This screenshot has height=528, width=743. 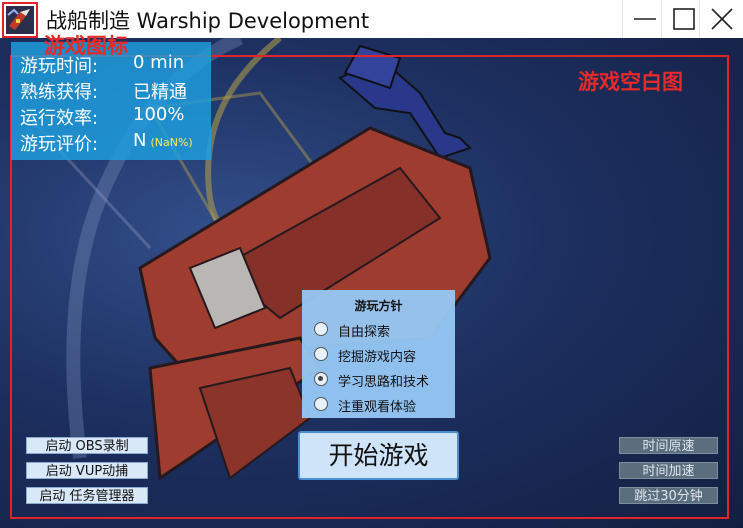 I want to click on minimize-icon, so click(x=645, y=19).